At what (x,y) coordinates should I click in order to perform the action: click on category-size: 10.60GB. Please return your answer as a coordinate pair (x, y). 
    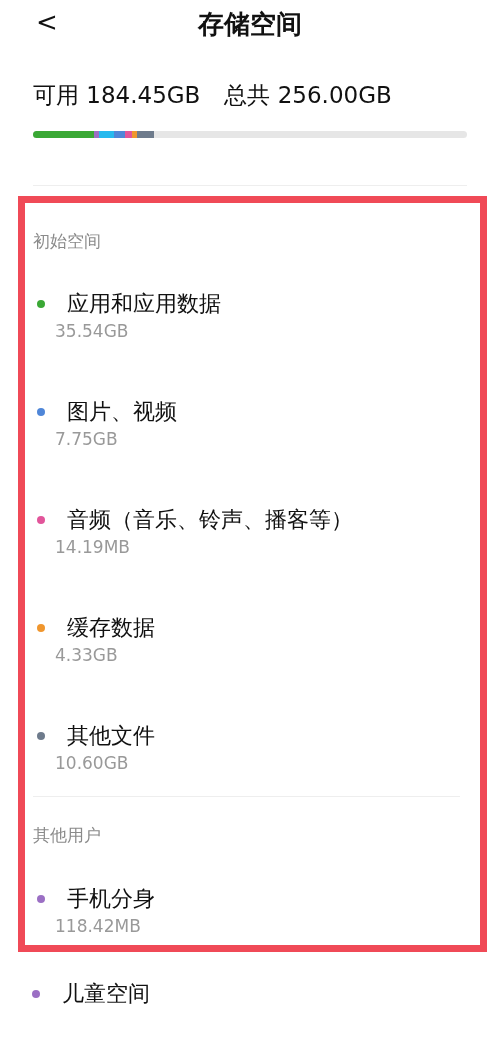
    Looking at the image, I should click on (92, 763).